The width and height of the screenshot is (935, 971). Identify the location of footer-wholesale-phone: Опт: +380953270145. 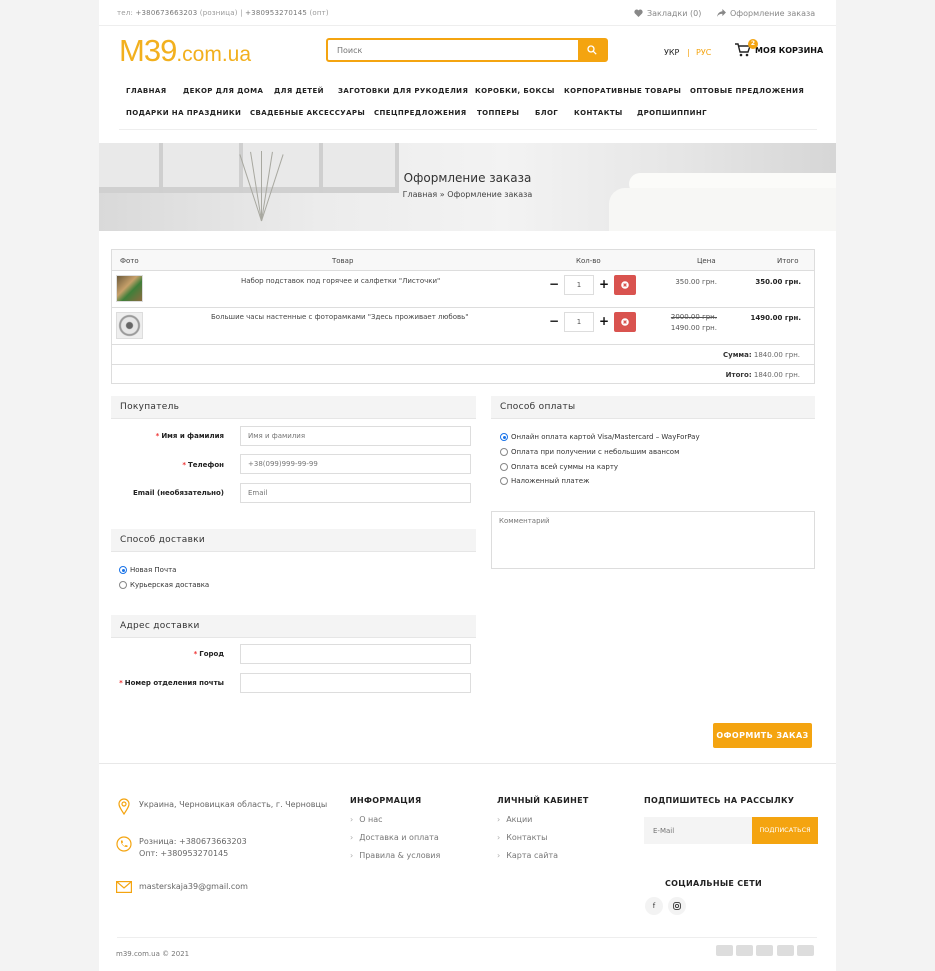
(183, 854).